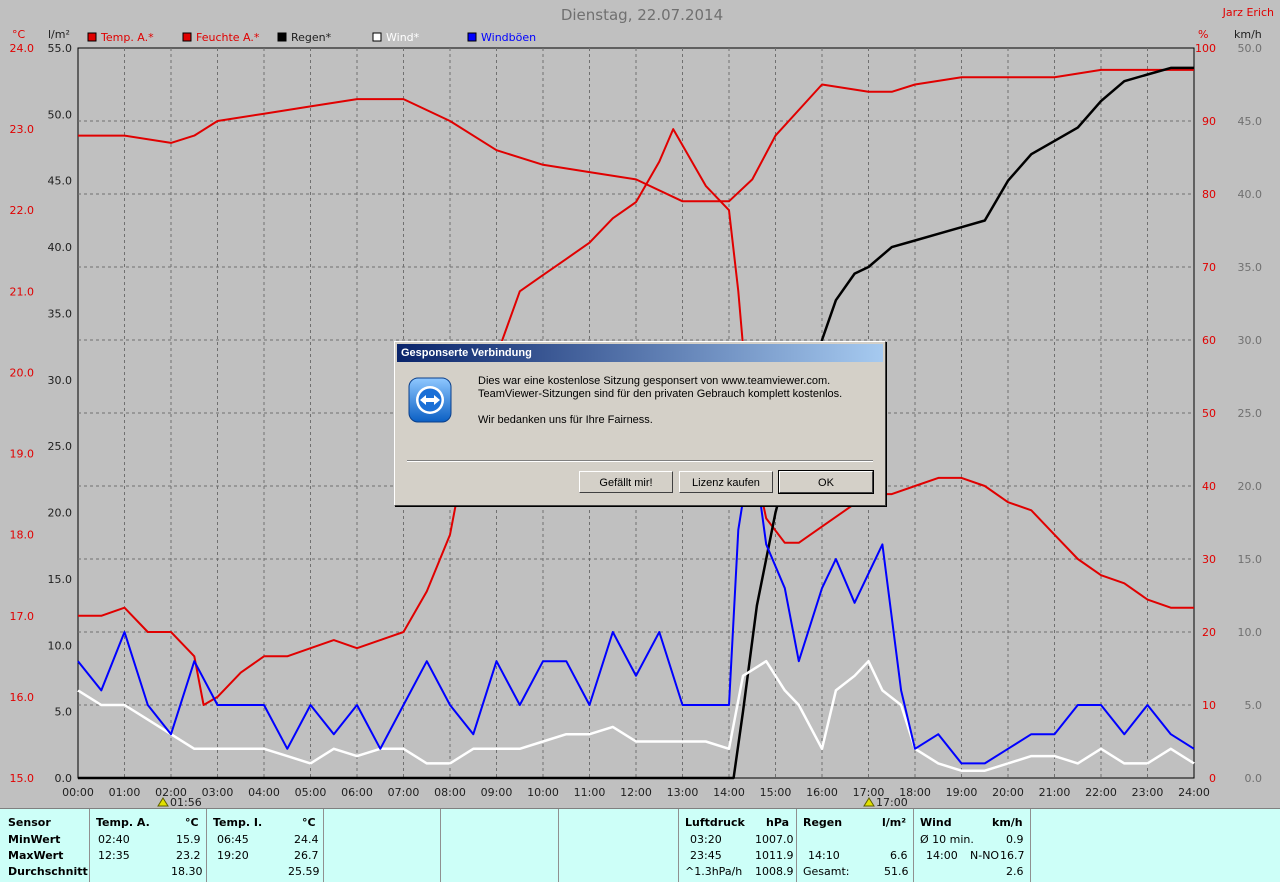  Describe the element at coordinates (233, 839) in the screenshot. I see `temp-i-min-time: 06:45` at that location.